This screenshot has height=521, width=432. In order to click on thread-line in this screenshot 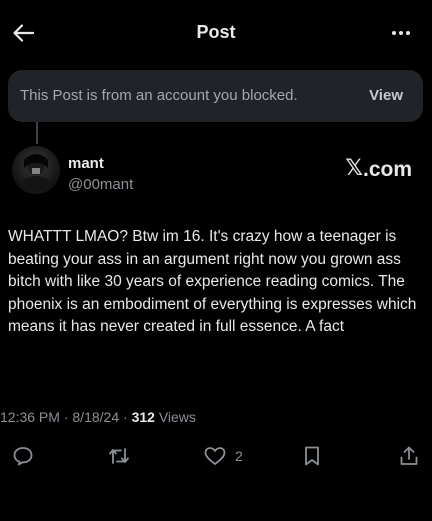, I will do `click(37, 133)`.